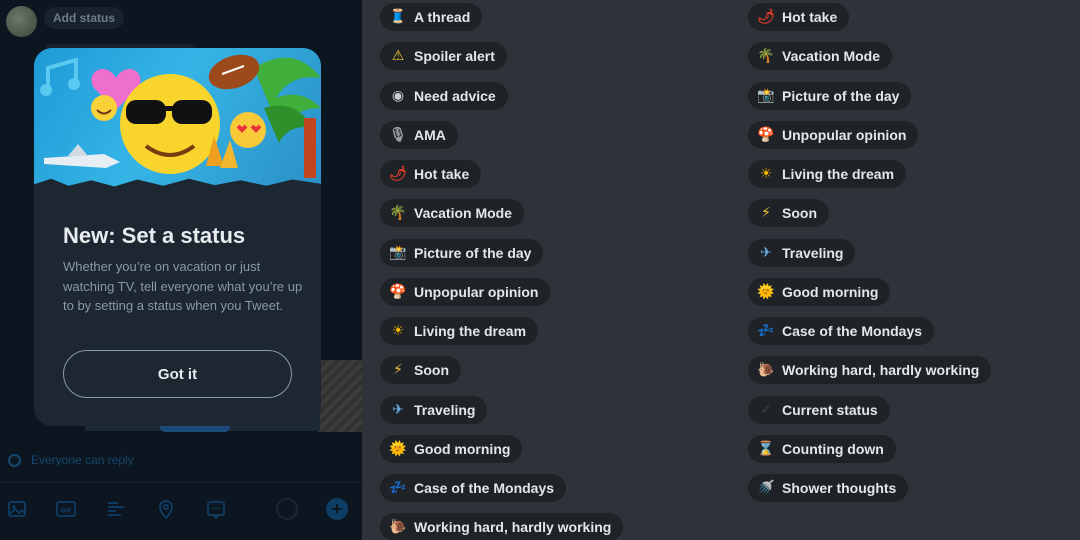  What do you see at coordinates (181, 482) in the screenshot?
I see `divider` at bounding box center [181, 482].